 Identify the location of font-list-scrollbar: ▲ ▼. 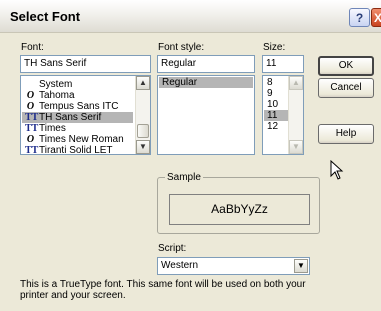
(142, 115).